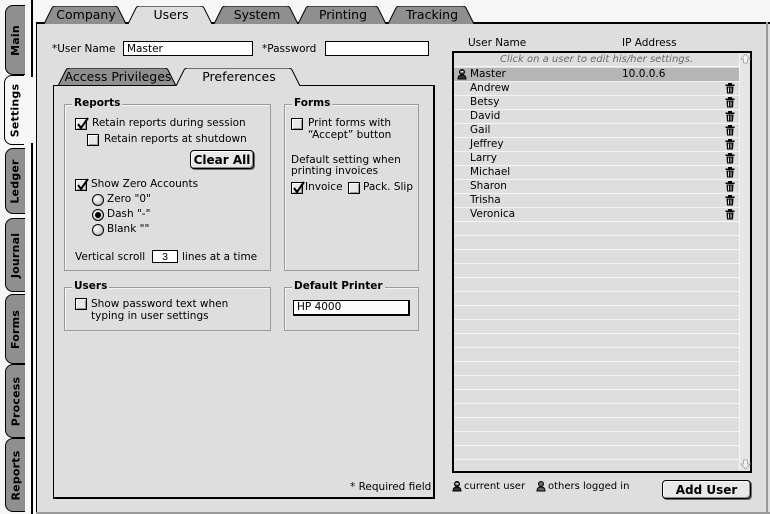 The image size is (770, 514). Describe the element at coordinates (354, 188) in the screenshot. I see `packslip-checkbox` at that location.